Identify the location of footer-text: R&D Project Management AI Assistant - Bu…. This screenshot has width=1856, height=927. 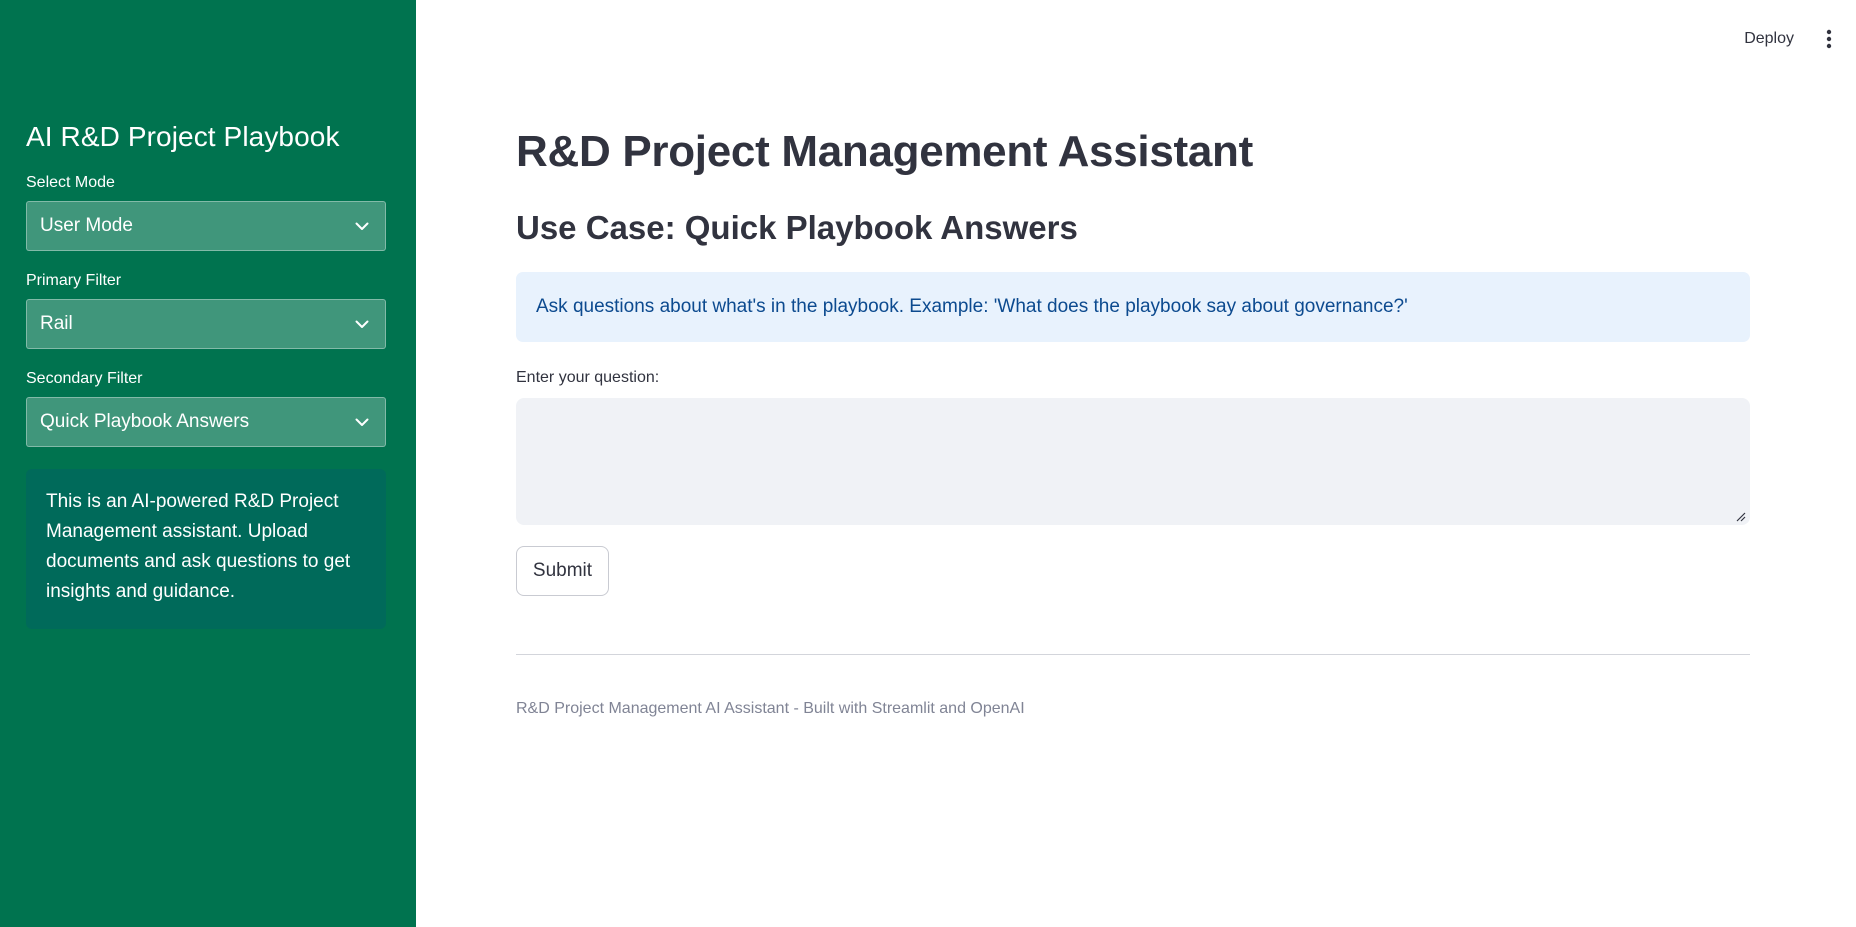
(770, 708).